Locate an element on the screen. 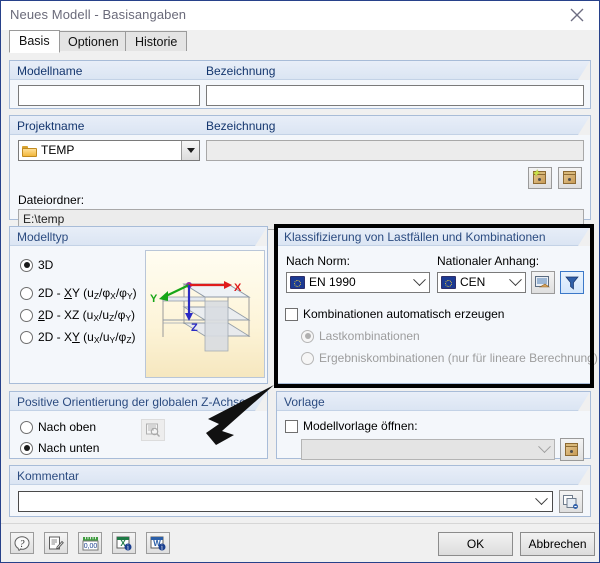 The image size is (600, 563). project-description-label: Bezeichnung is located at coordinates (241, 126).